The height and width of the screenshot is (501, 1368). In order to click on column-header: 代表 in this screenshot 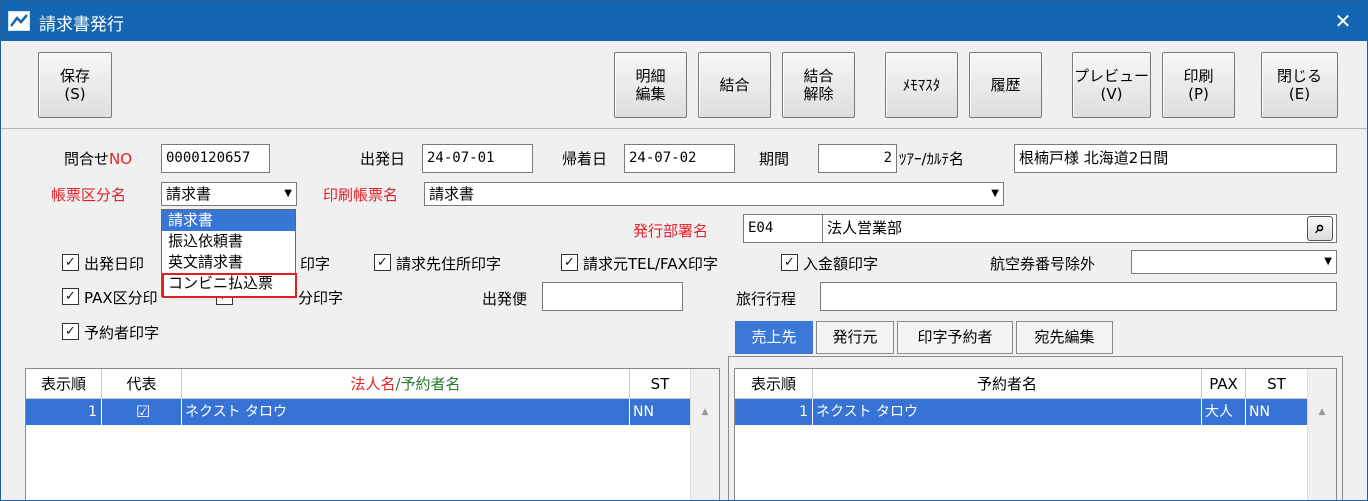, I will do `click(142, 384)`.